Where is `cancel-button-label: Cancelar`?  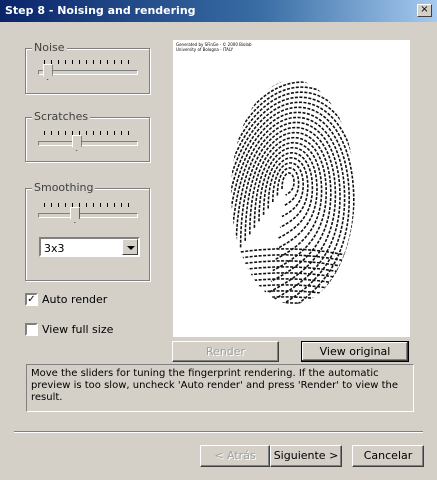 cancel-button-label: Cancelar is located at coordinates (388, 455).